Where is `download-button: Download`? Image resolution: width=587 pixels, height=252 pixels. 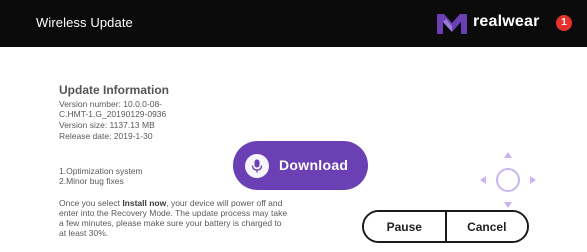
download-button: Download is located at coordinates (300, 165).